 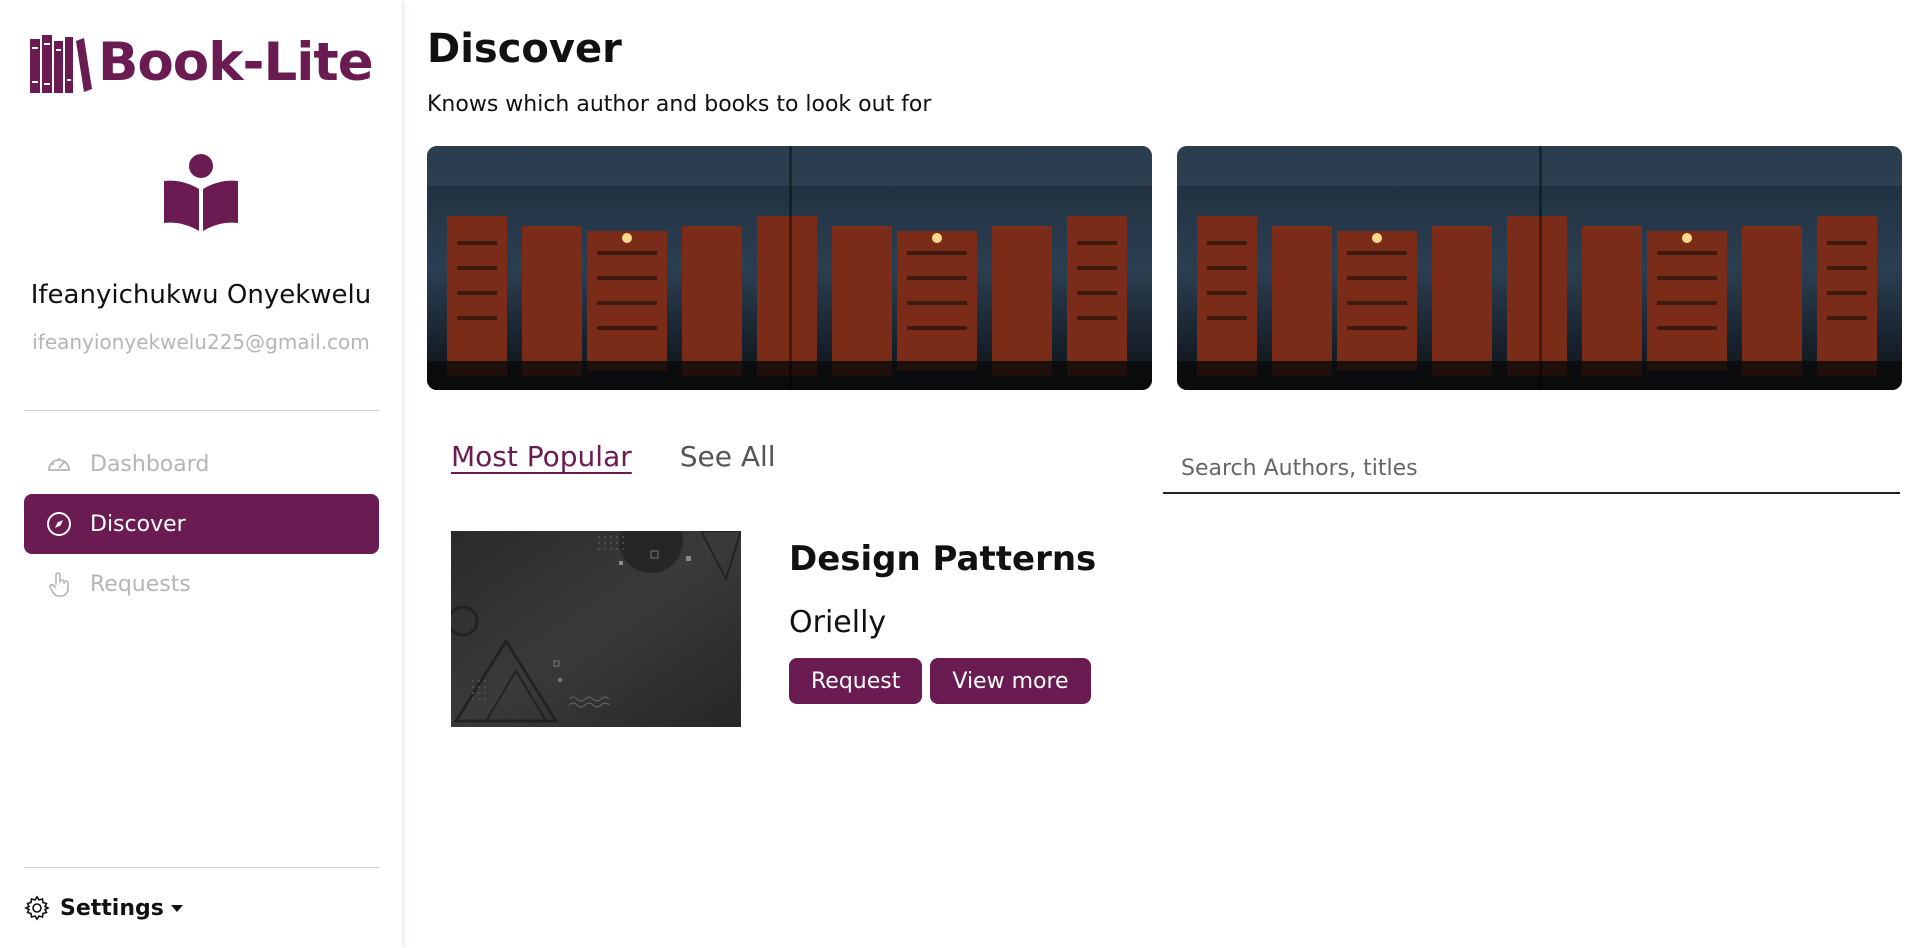 I want to click on sidebar-item-dashboard: Dashboard, so click(x=201, y=464).